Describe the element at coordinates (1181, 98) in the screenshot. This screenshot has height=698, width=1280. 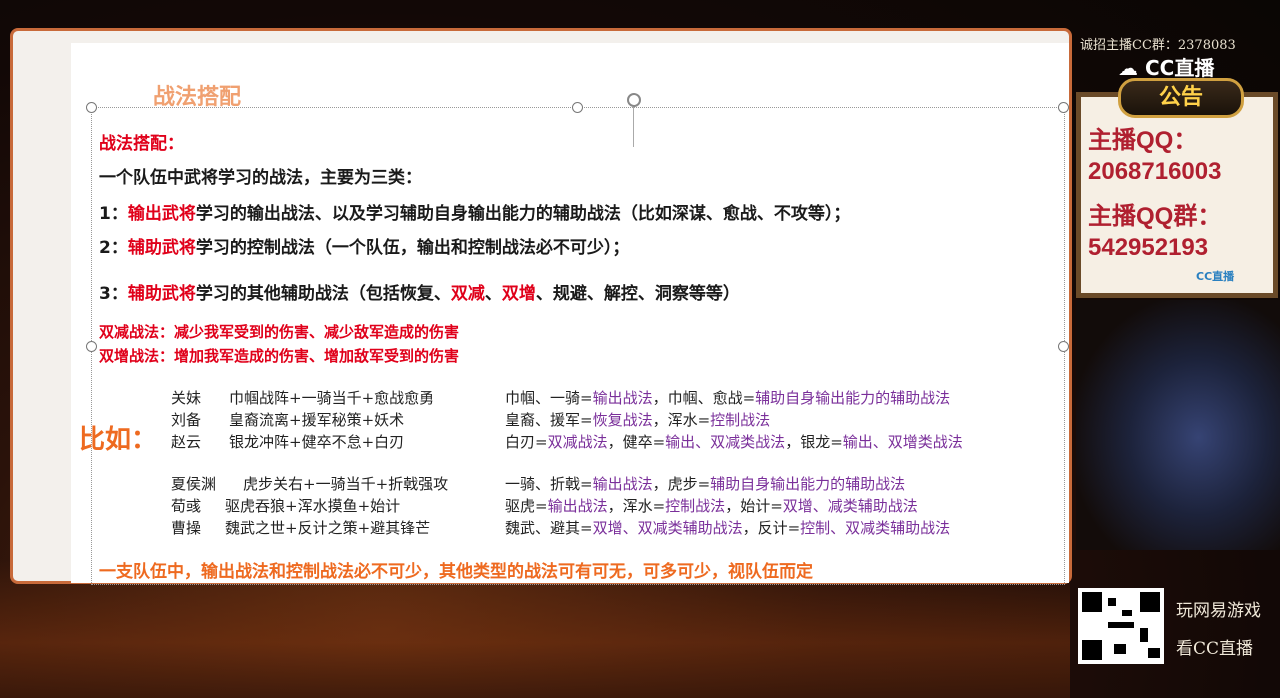
I see `notice-badge: 公告` at that location.